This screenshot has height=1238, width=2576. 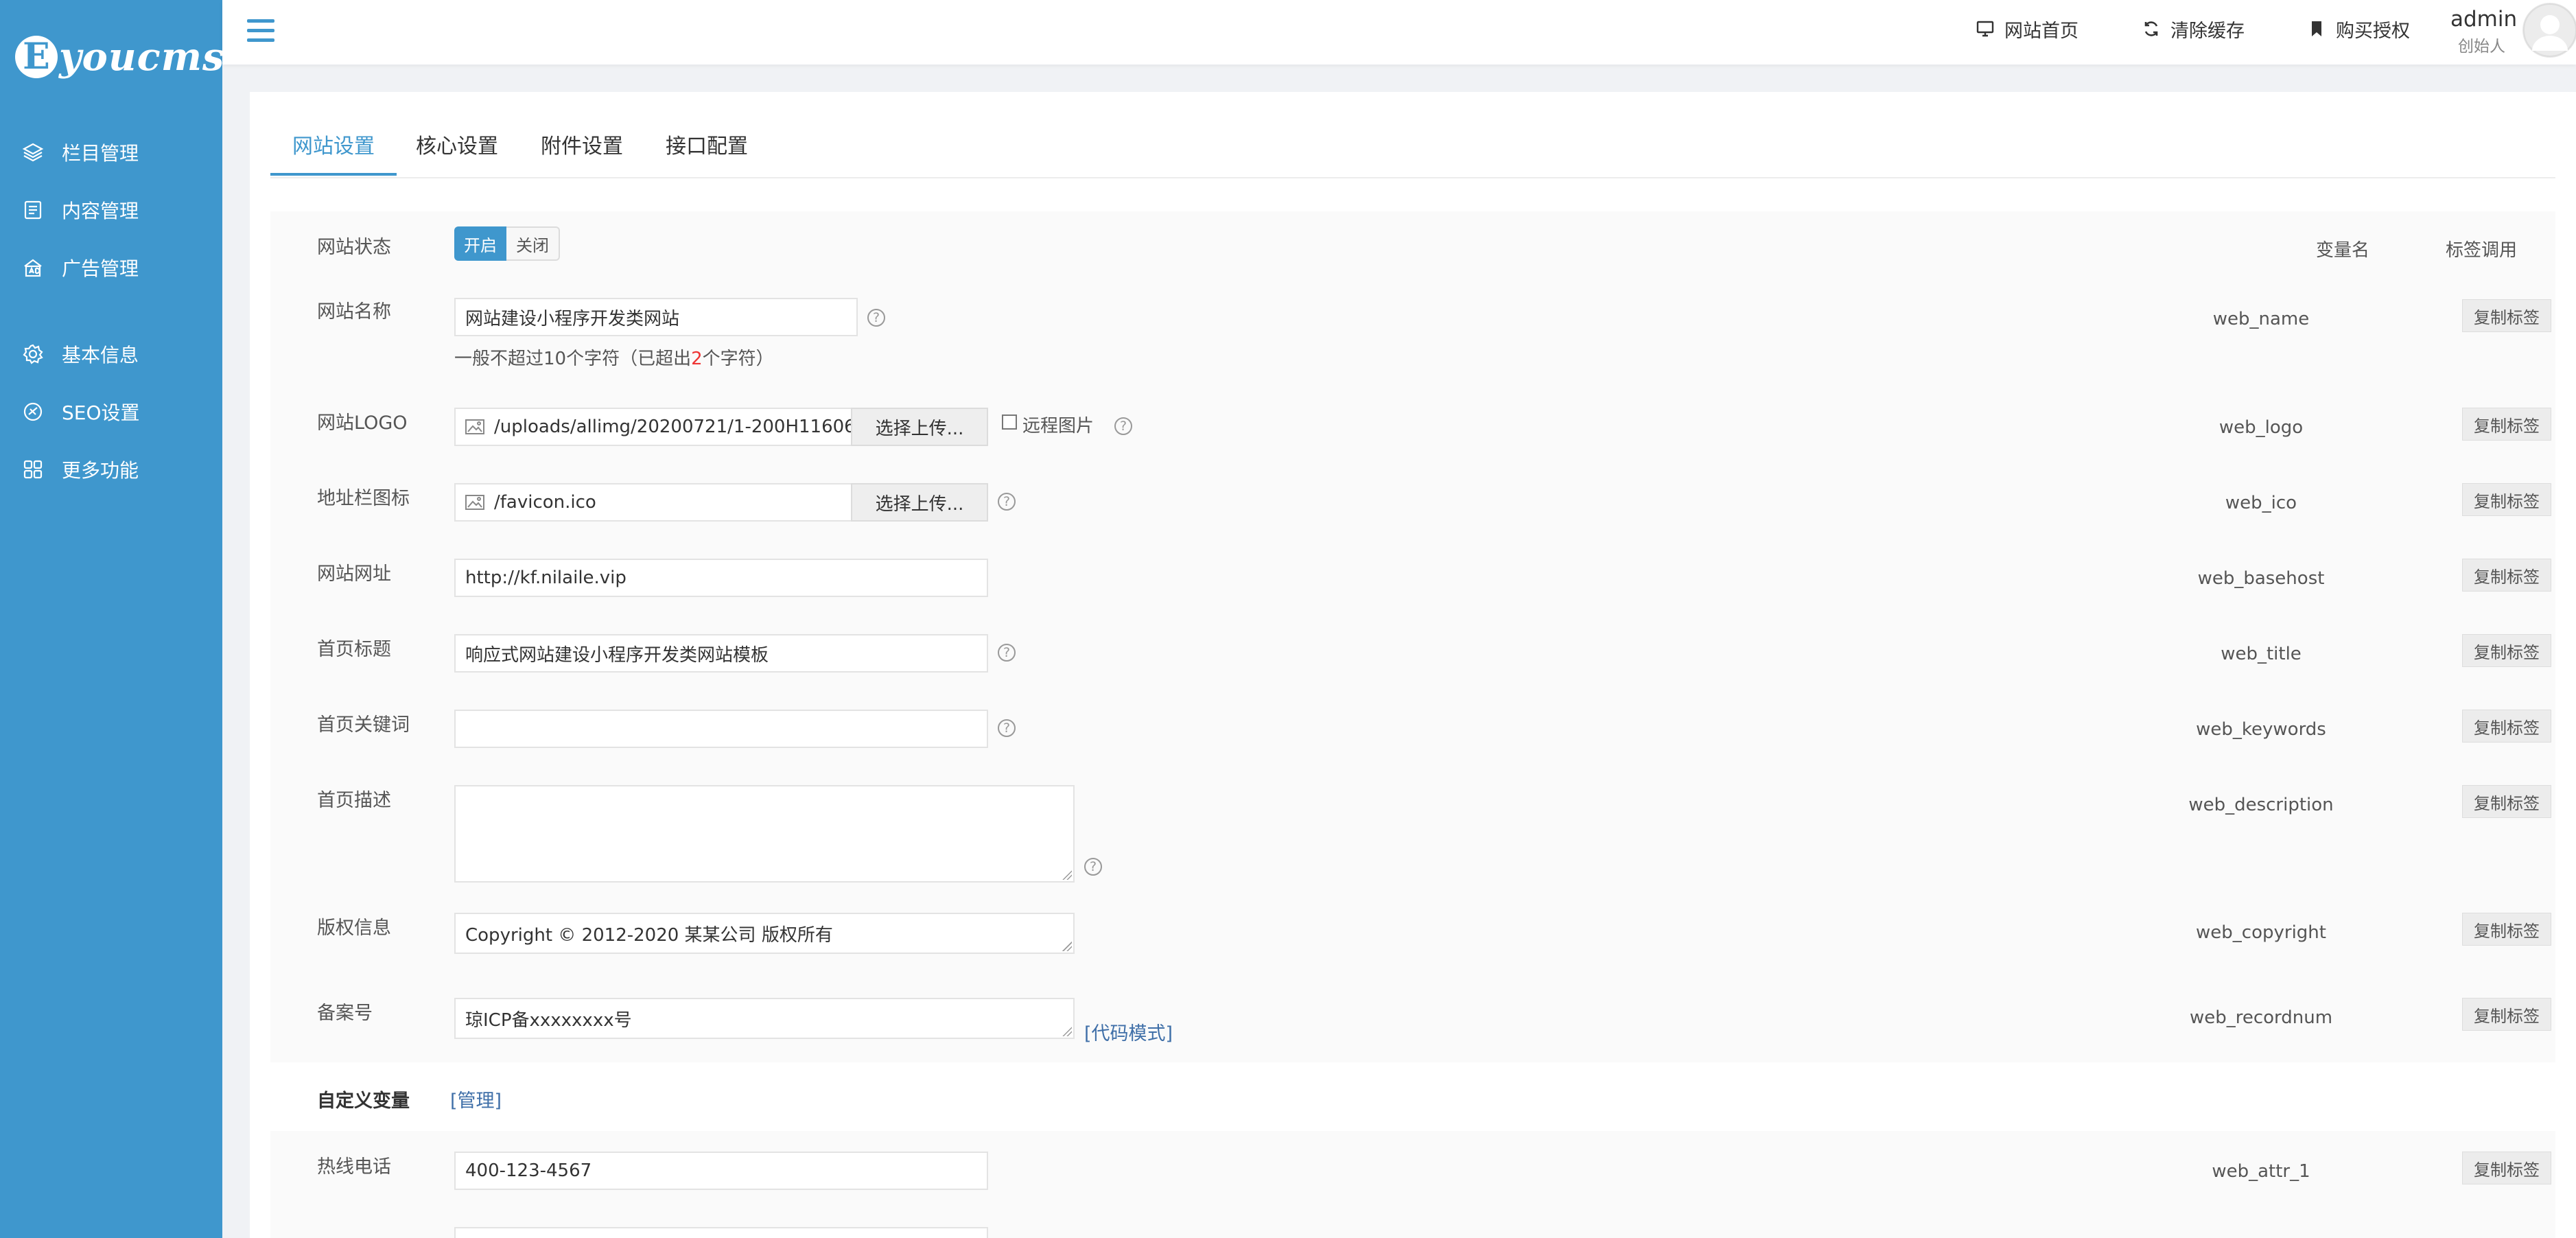 I want to click on var-name: web_title, so click(x=2261, y=654).